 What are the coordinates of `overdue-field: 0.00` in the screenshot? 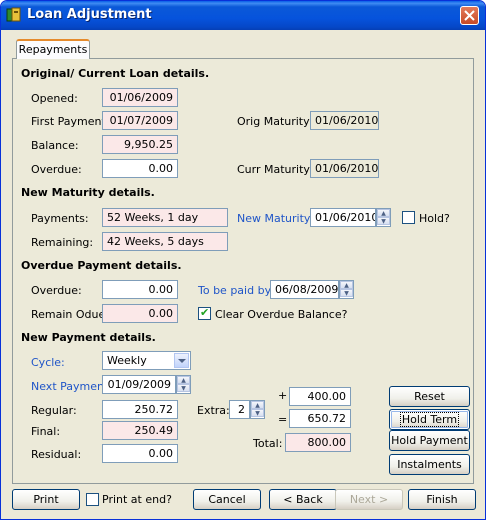 It's located at (140, 168).